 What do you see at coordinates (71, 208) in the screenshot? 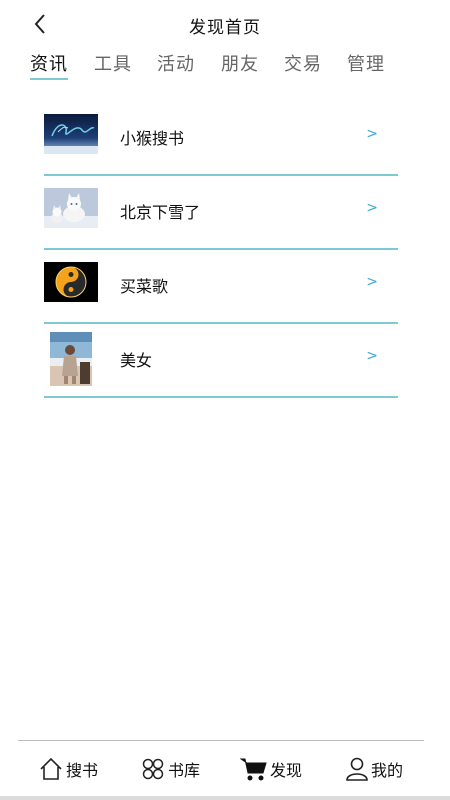
I see `white-cats-image` at bounding box center [71, 208].